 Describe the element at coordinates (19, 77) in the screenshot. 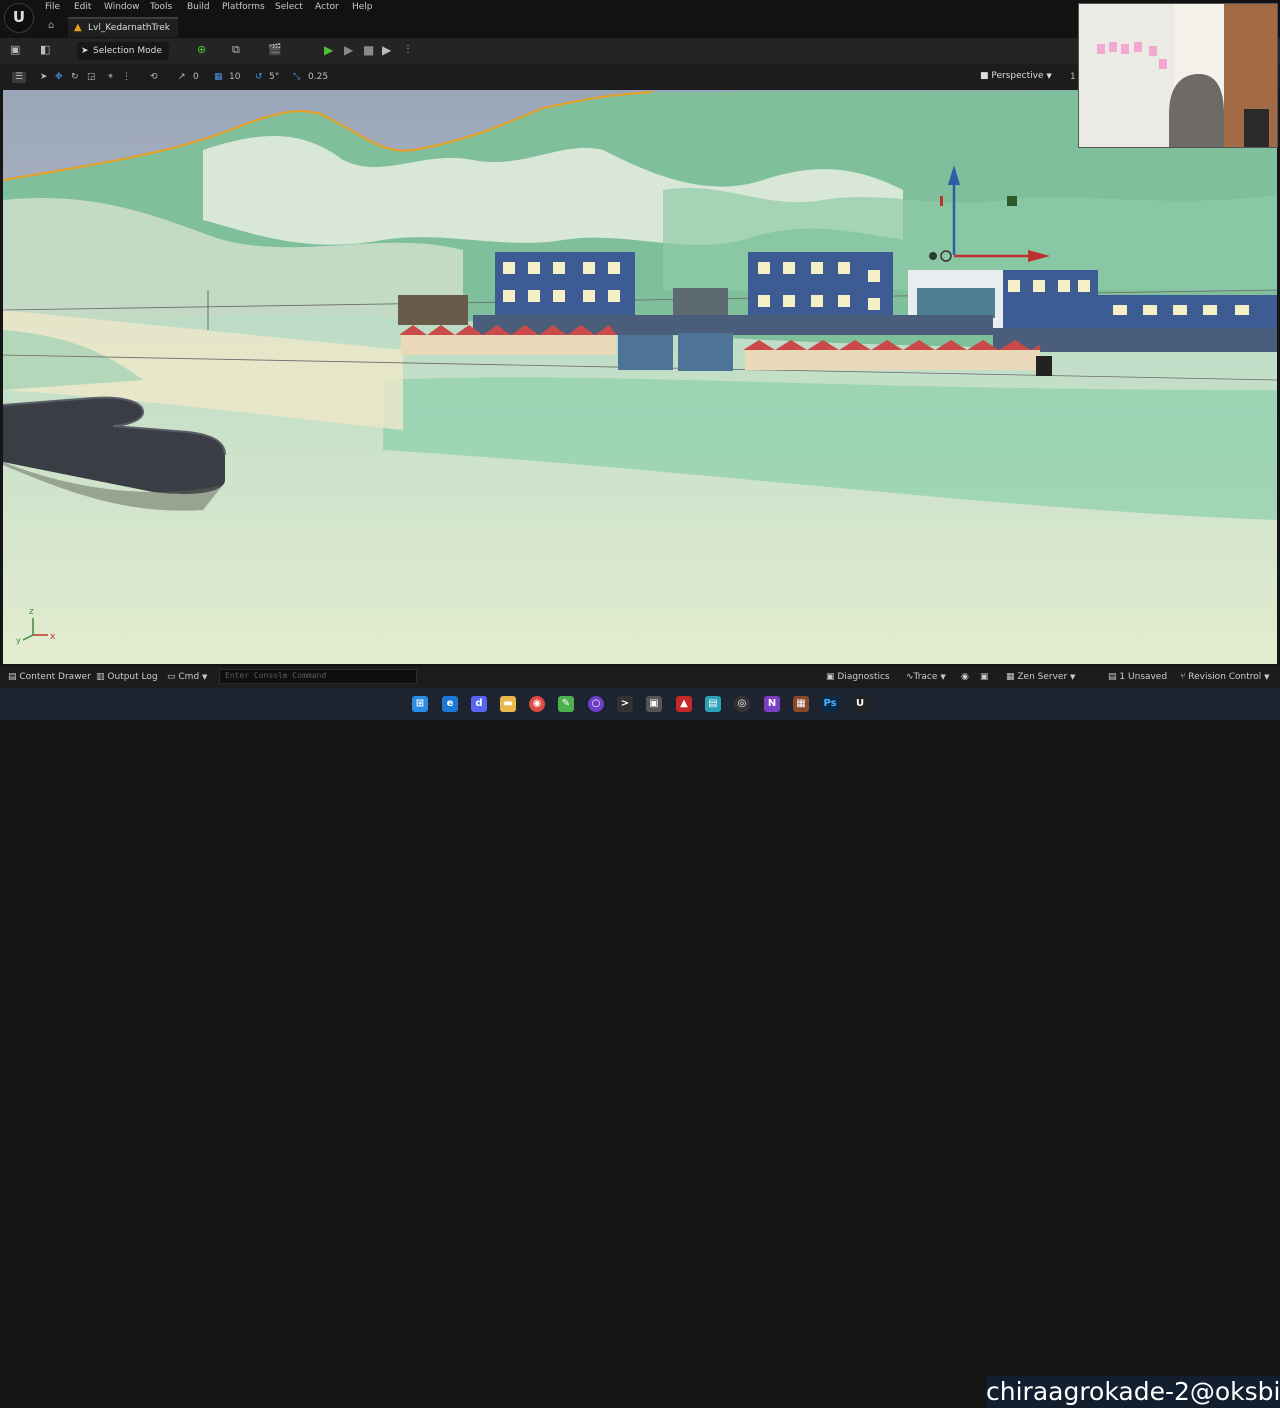

I see `viewport-options-icon: ☰` at that location.